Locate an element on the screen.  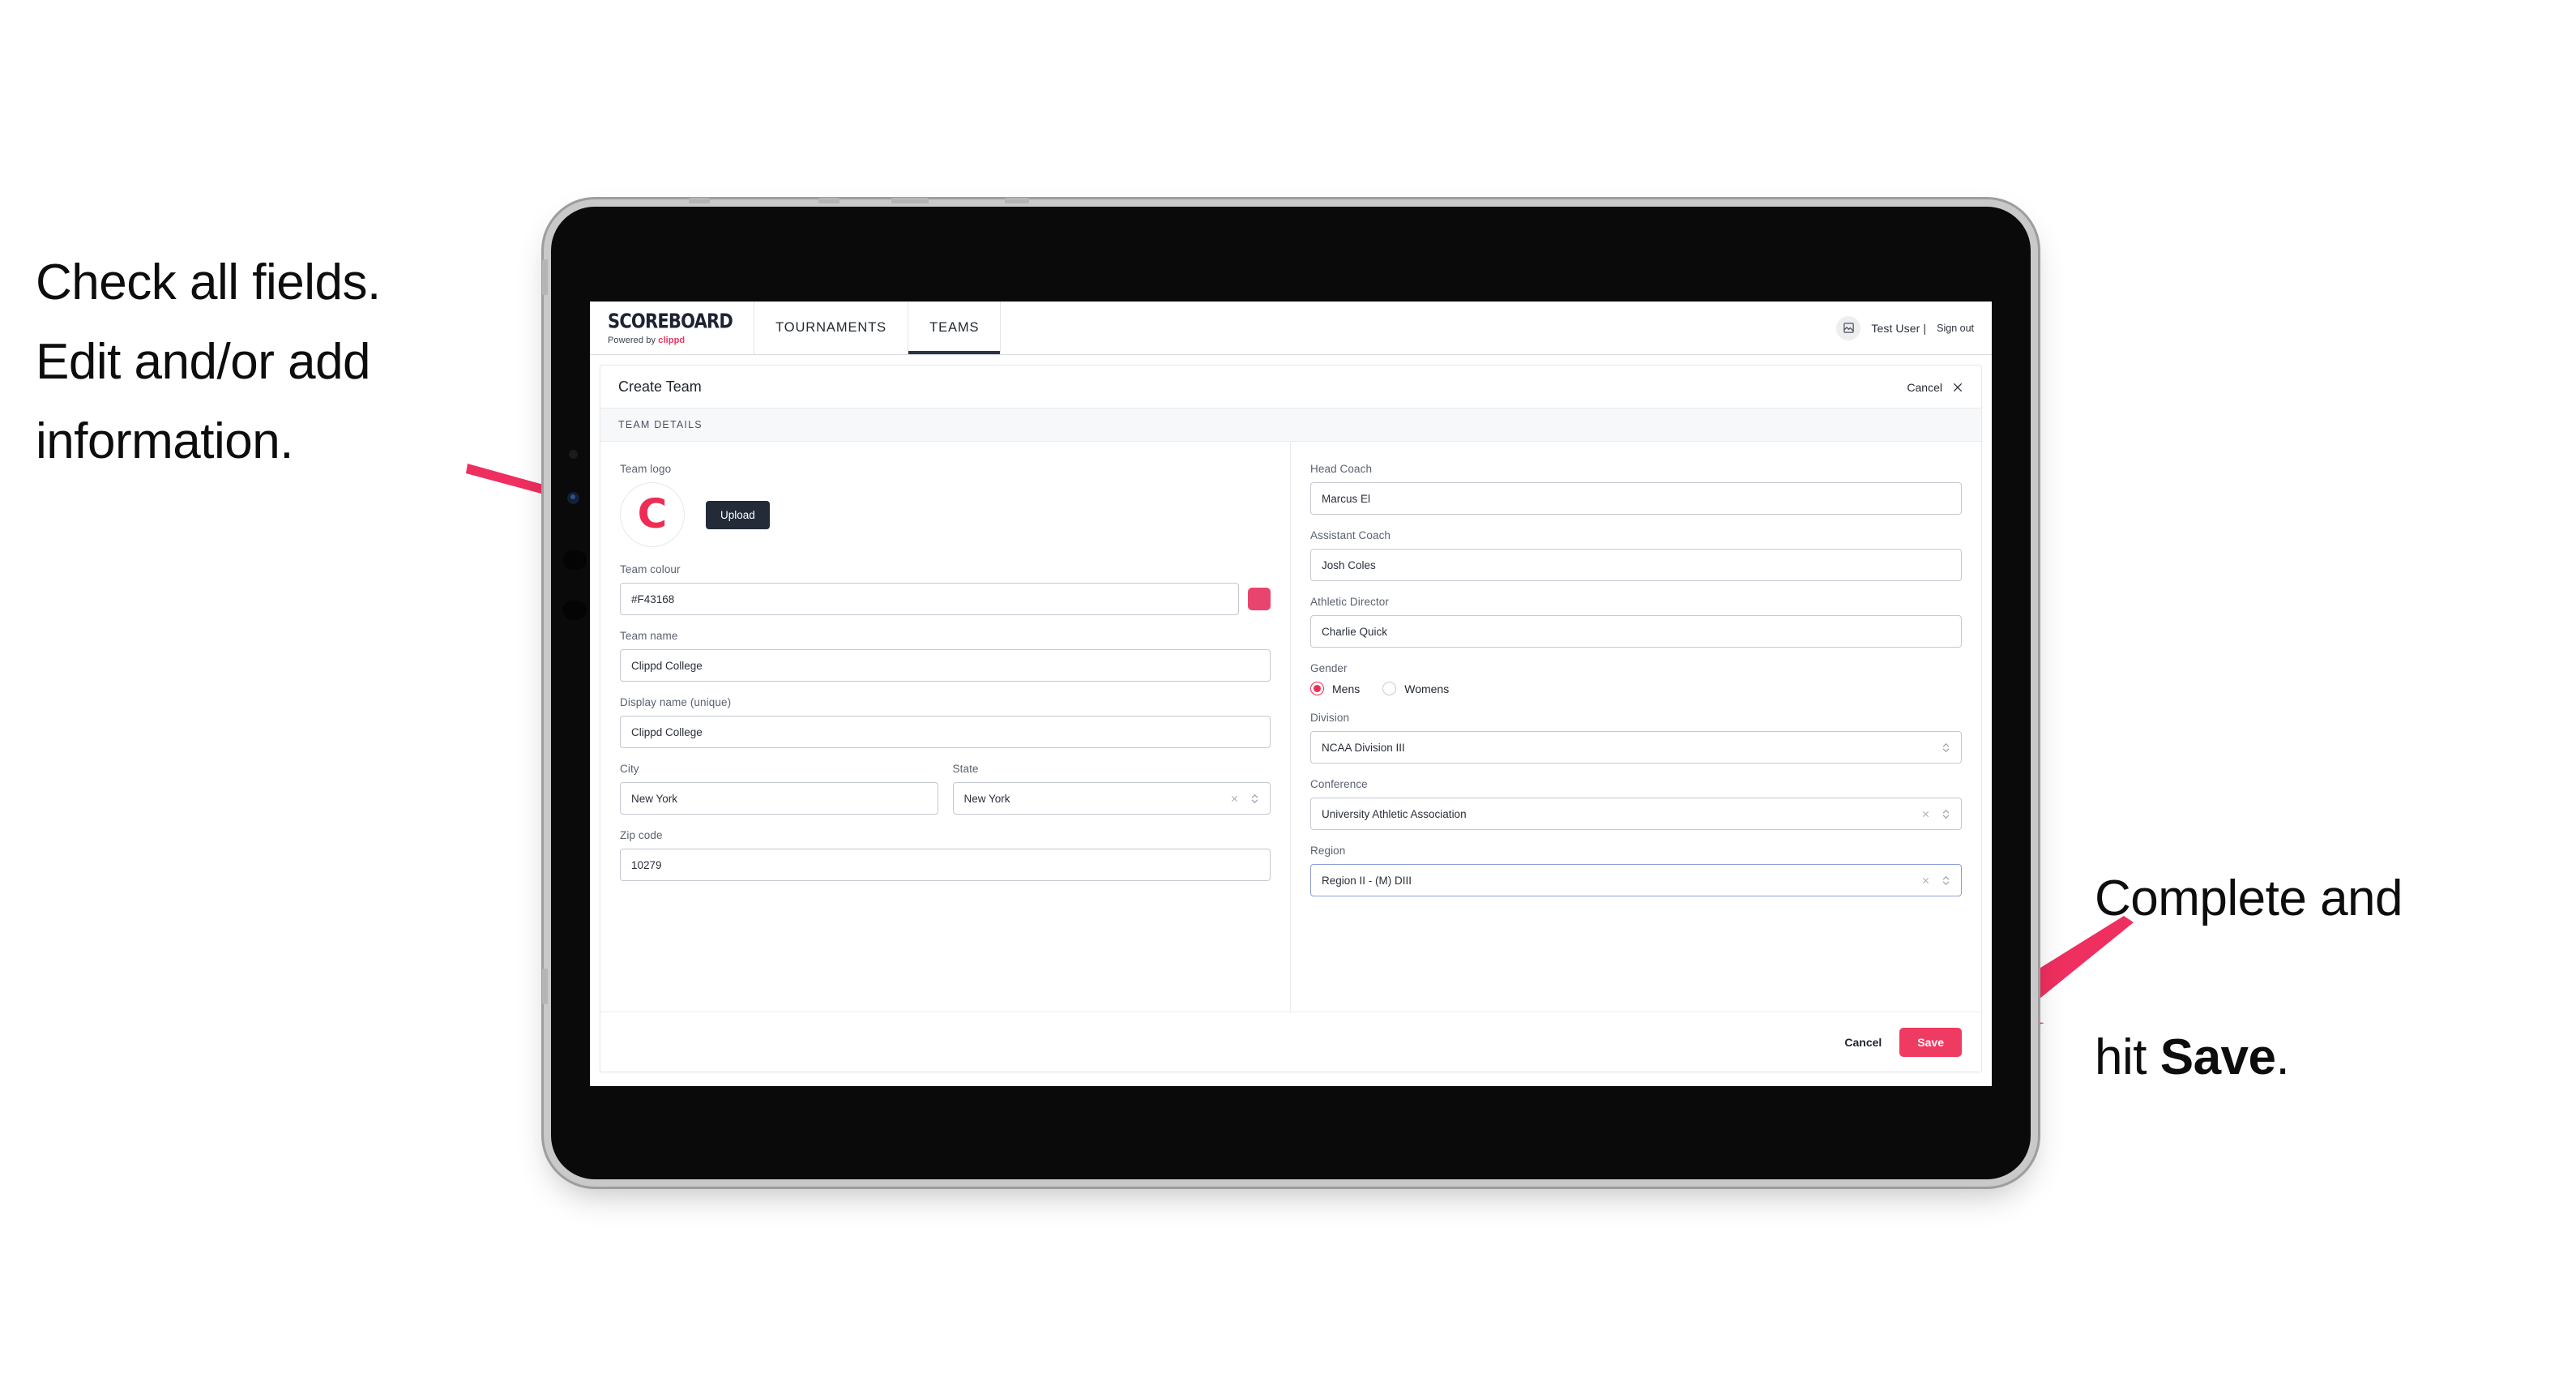
tablet-sensor-icon is located at coordinates (573, 498).